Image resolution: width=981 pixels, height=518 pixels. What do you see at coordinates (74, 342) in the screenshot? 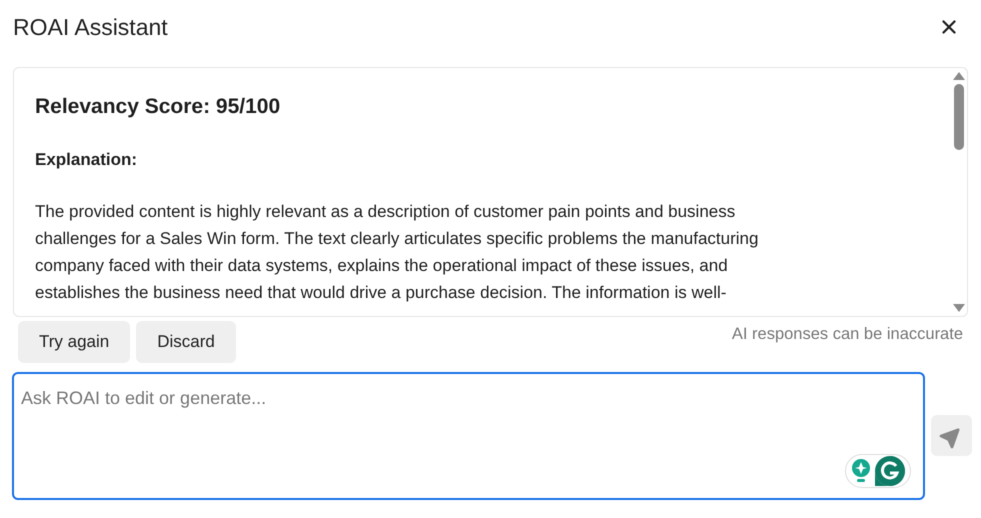
I see `action-button: Try again` at bounding box center [74, 342].